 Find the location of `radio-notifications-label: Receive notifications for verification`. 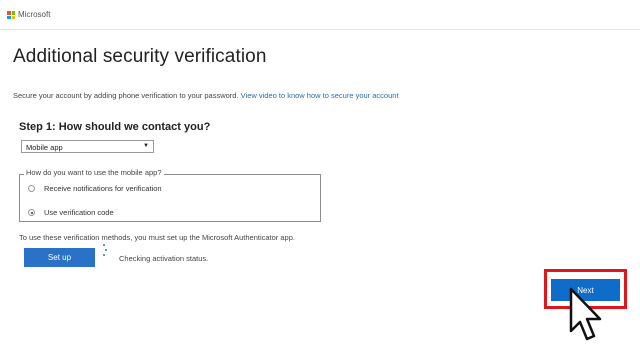

radio-notifications-label: Receive notifications for verification is located at coordinates (103, 188).